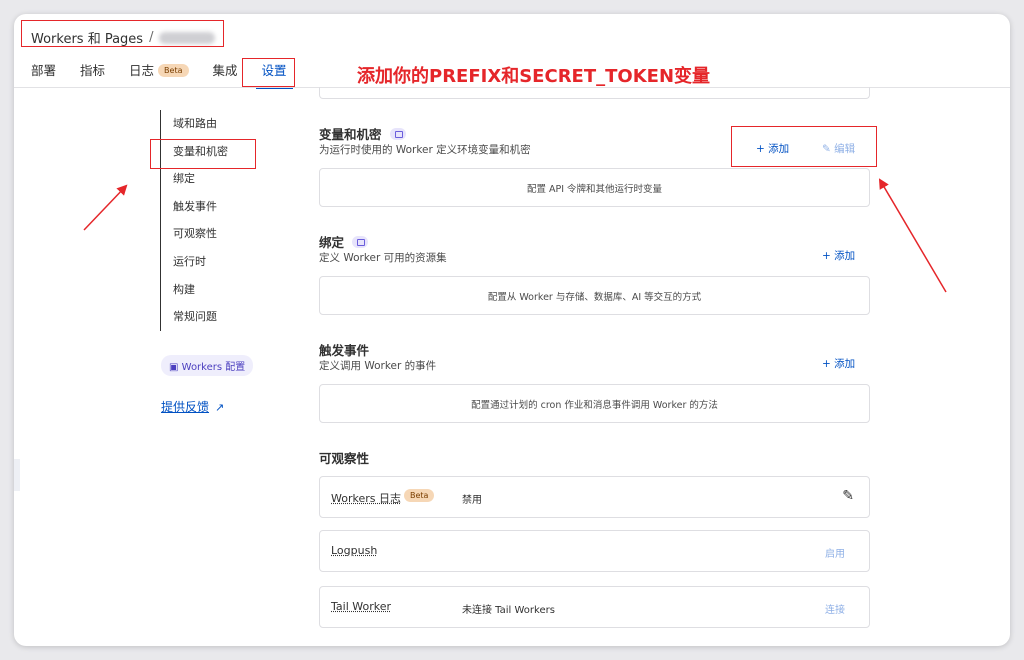 This screenshot has height=660, width=1024. I want to click on sidebar-item-build: 构建, so click(194, 290).